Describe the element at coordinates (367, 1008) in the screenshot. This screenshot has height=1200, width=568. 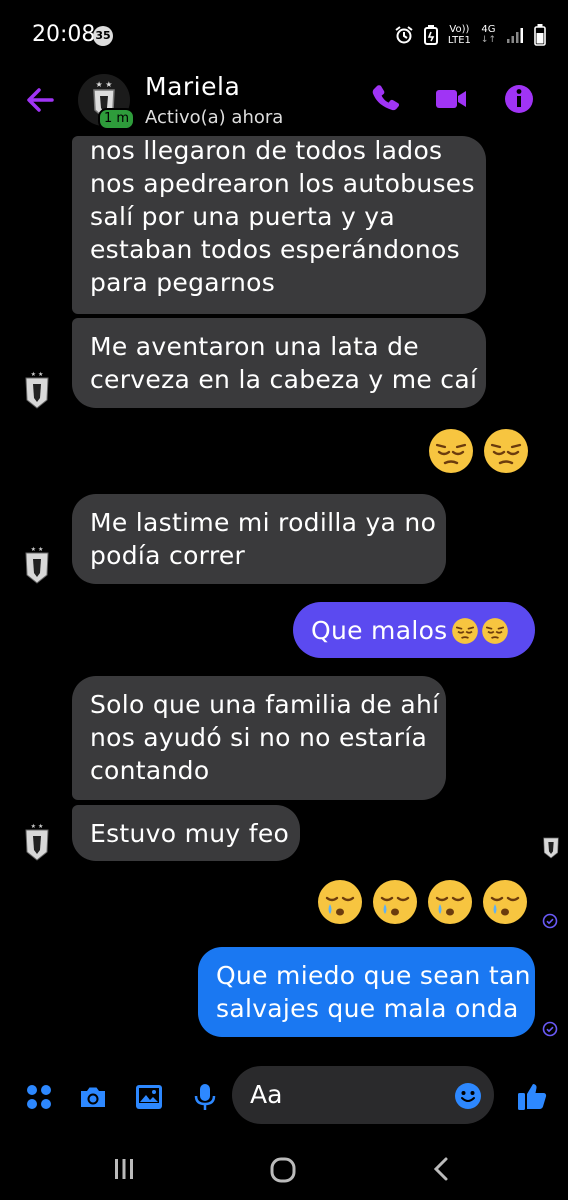
I see `message-line: salvajes que mala onda` at that location.